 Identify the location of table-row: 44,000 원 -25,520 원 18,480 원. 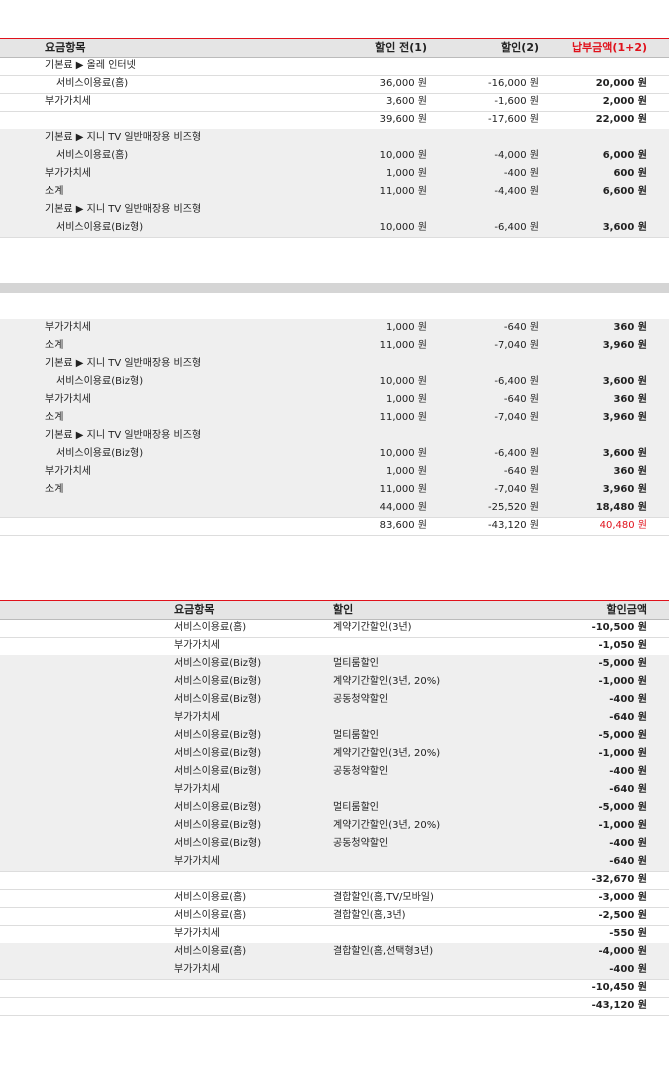
(334, 508).